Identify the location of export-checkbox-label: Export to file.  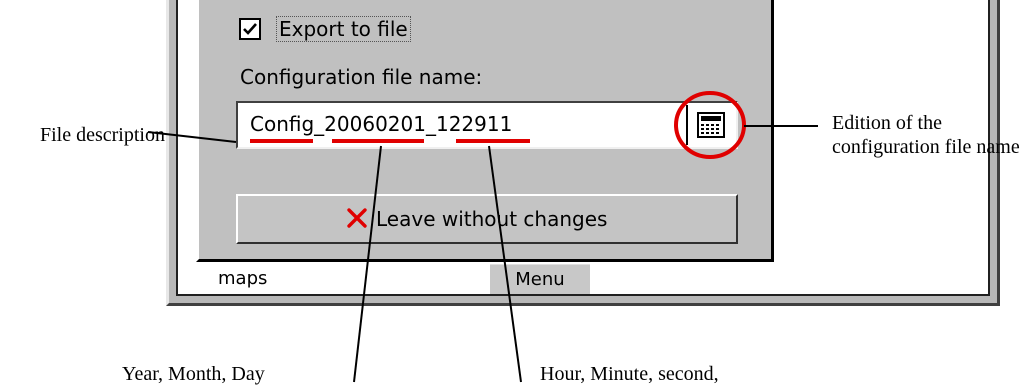
(343, 29).